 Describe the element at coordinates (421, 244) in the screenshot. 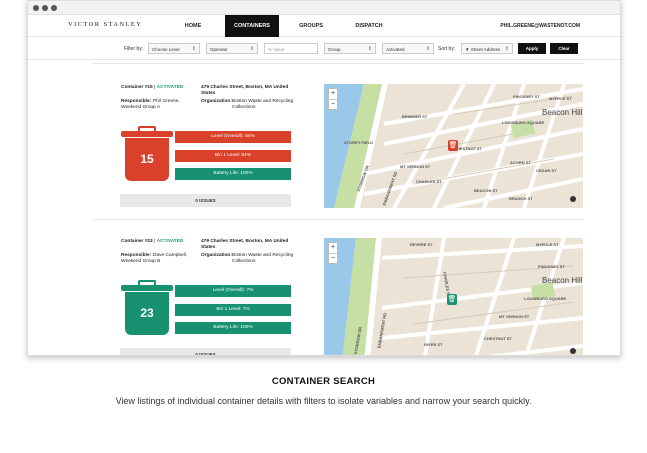

I see `map-street-label: REVERE ST` at that location.